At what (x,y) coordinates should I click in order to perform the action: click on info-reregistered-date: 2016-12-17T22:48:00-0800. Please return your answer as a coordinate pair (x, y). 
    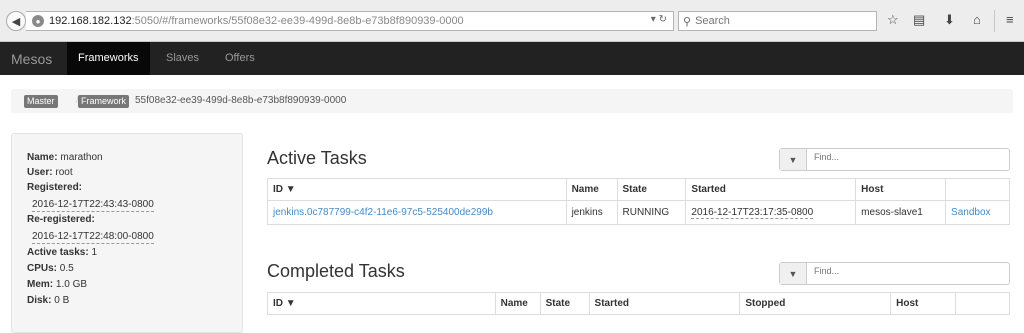
    Looking at the image, I should click on (93, 237).